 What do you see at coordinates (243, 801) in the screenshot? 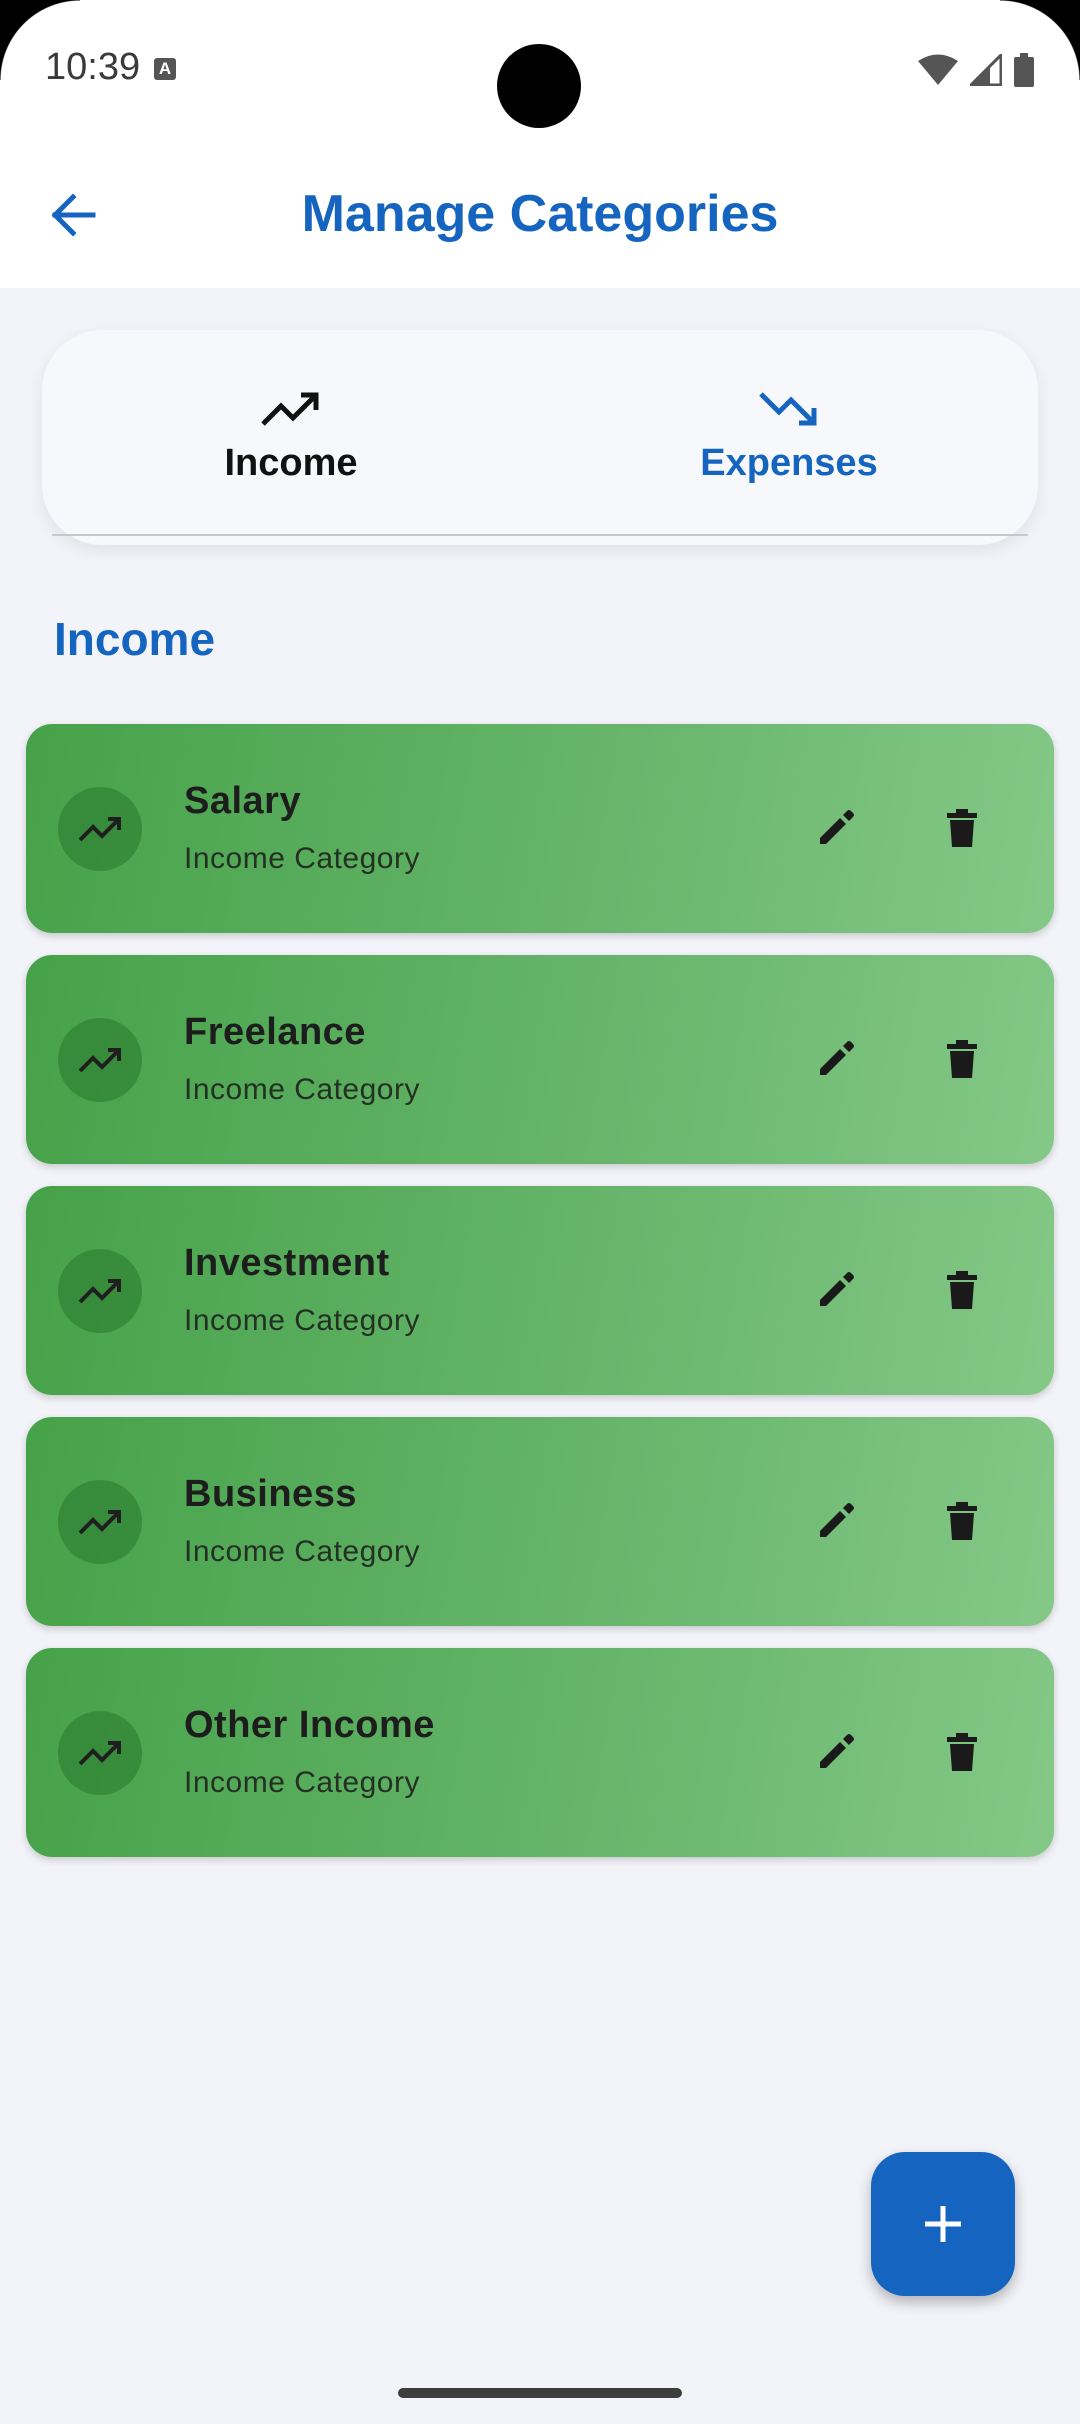
I see `category-name: Salary` at bounding box center [243, 801].